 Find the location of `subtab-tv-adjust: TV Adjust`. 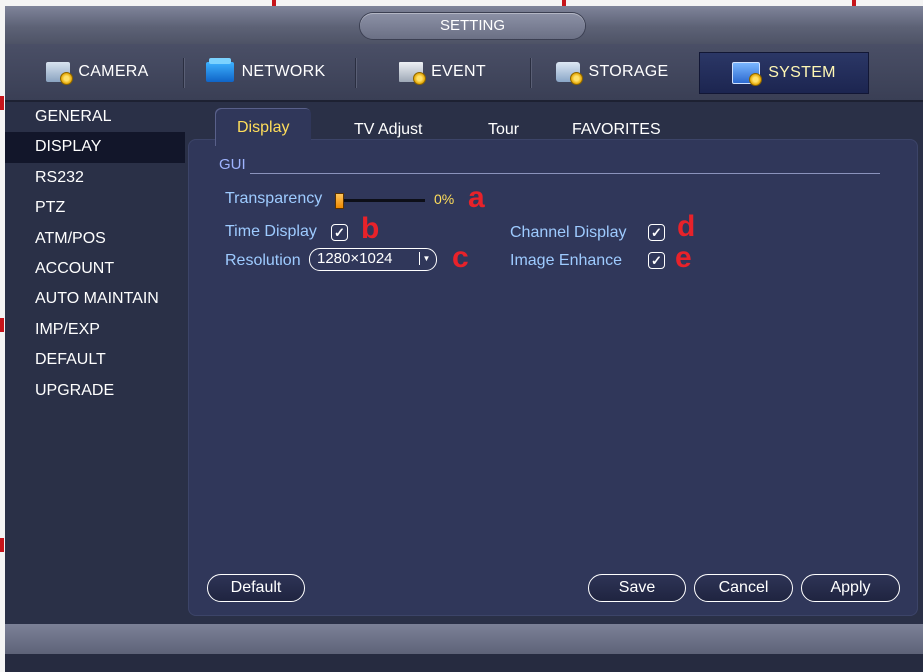

subtab-tv-adjust: TV Adjust is located at coordinates (388, 129).